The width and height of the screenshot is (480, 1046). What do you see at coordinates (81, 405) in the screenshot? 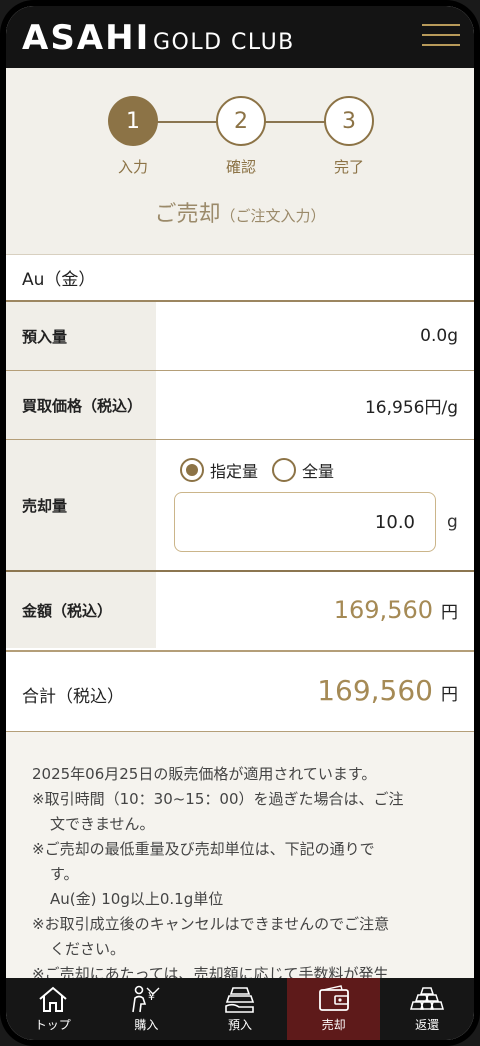
I see `price-label: 買取価格（税込）` at bounding box center [81, 405].